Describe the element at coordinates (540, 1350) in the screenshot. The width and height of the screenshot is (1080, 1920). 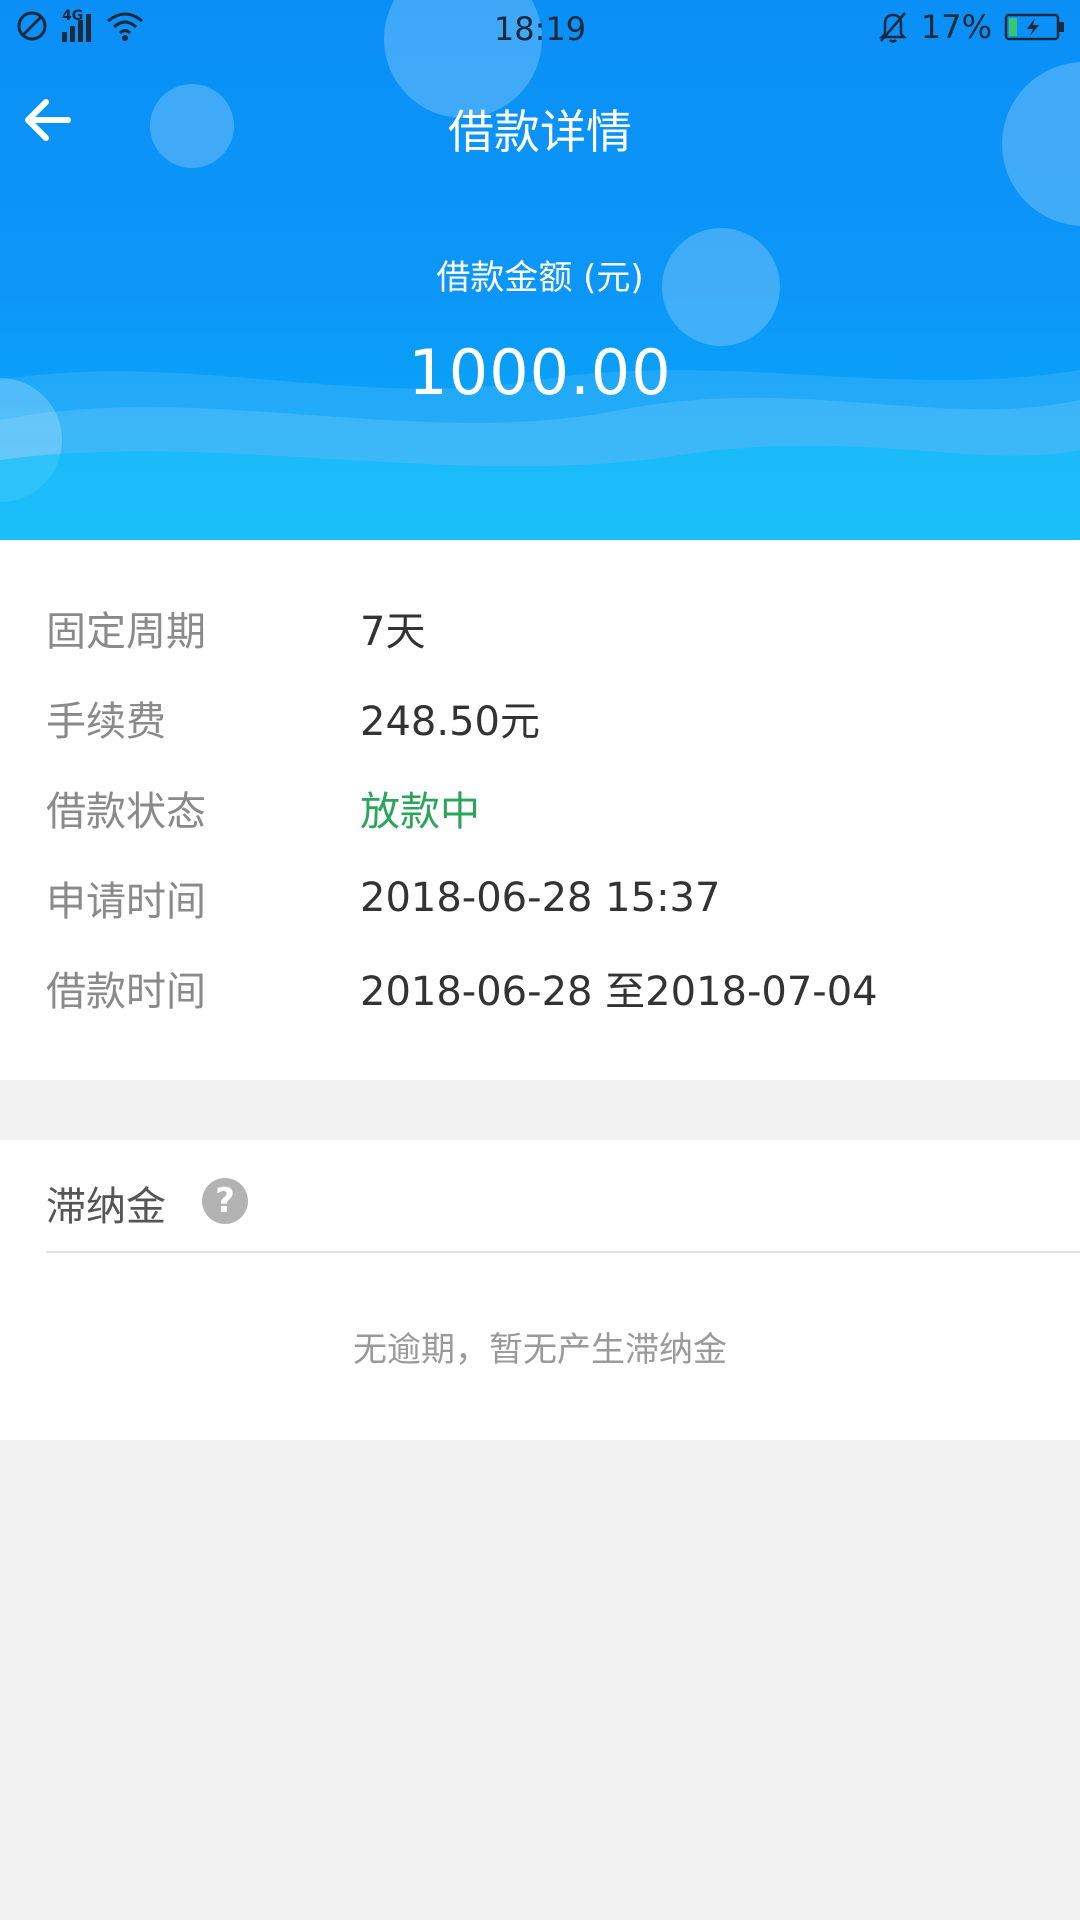
I see `late-fee-empty-text: 无逾期，暂无产生滞纳金` at that location.